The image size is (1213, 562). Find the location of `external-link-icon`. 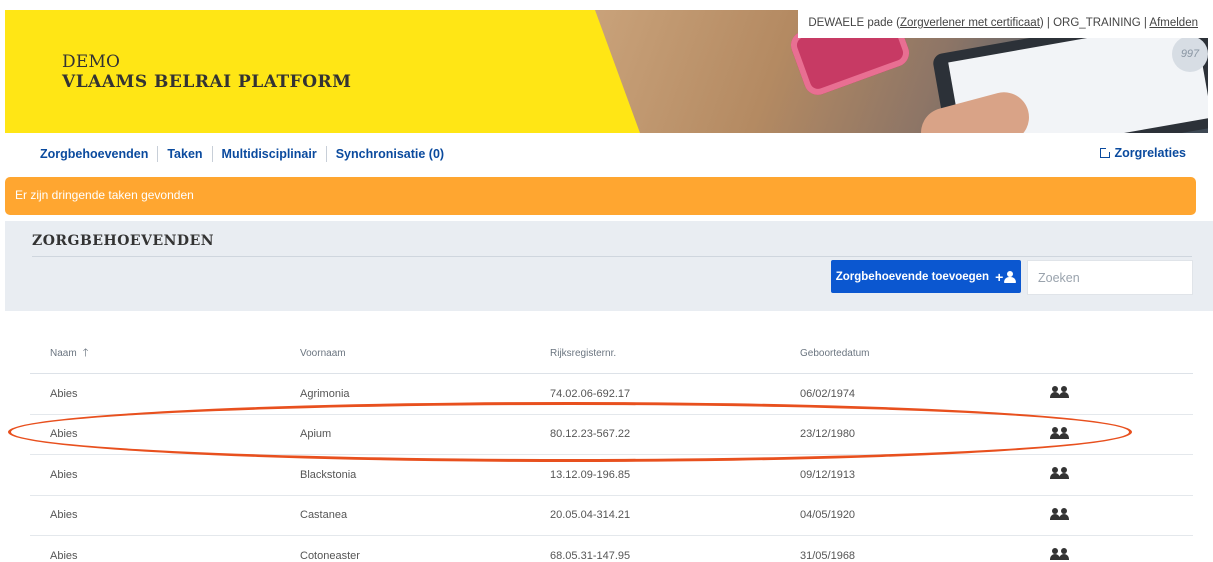

external-link-icon is located at coordinates (1106, 152).